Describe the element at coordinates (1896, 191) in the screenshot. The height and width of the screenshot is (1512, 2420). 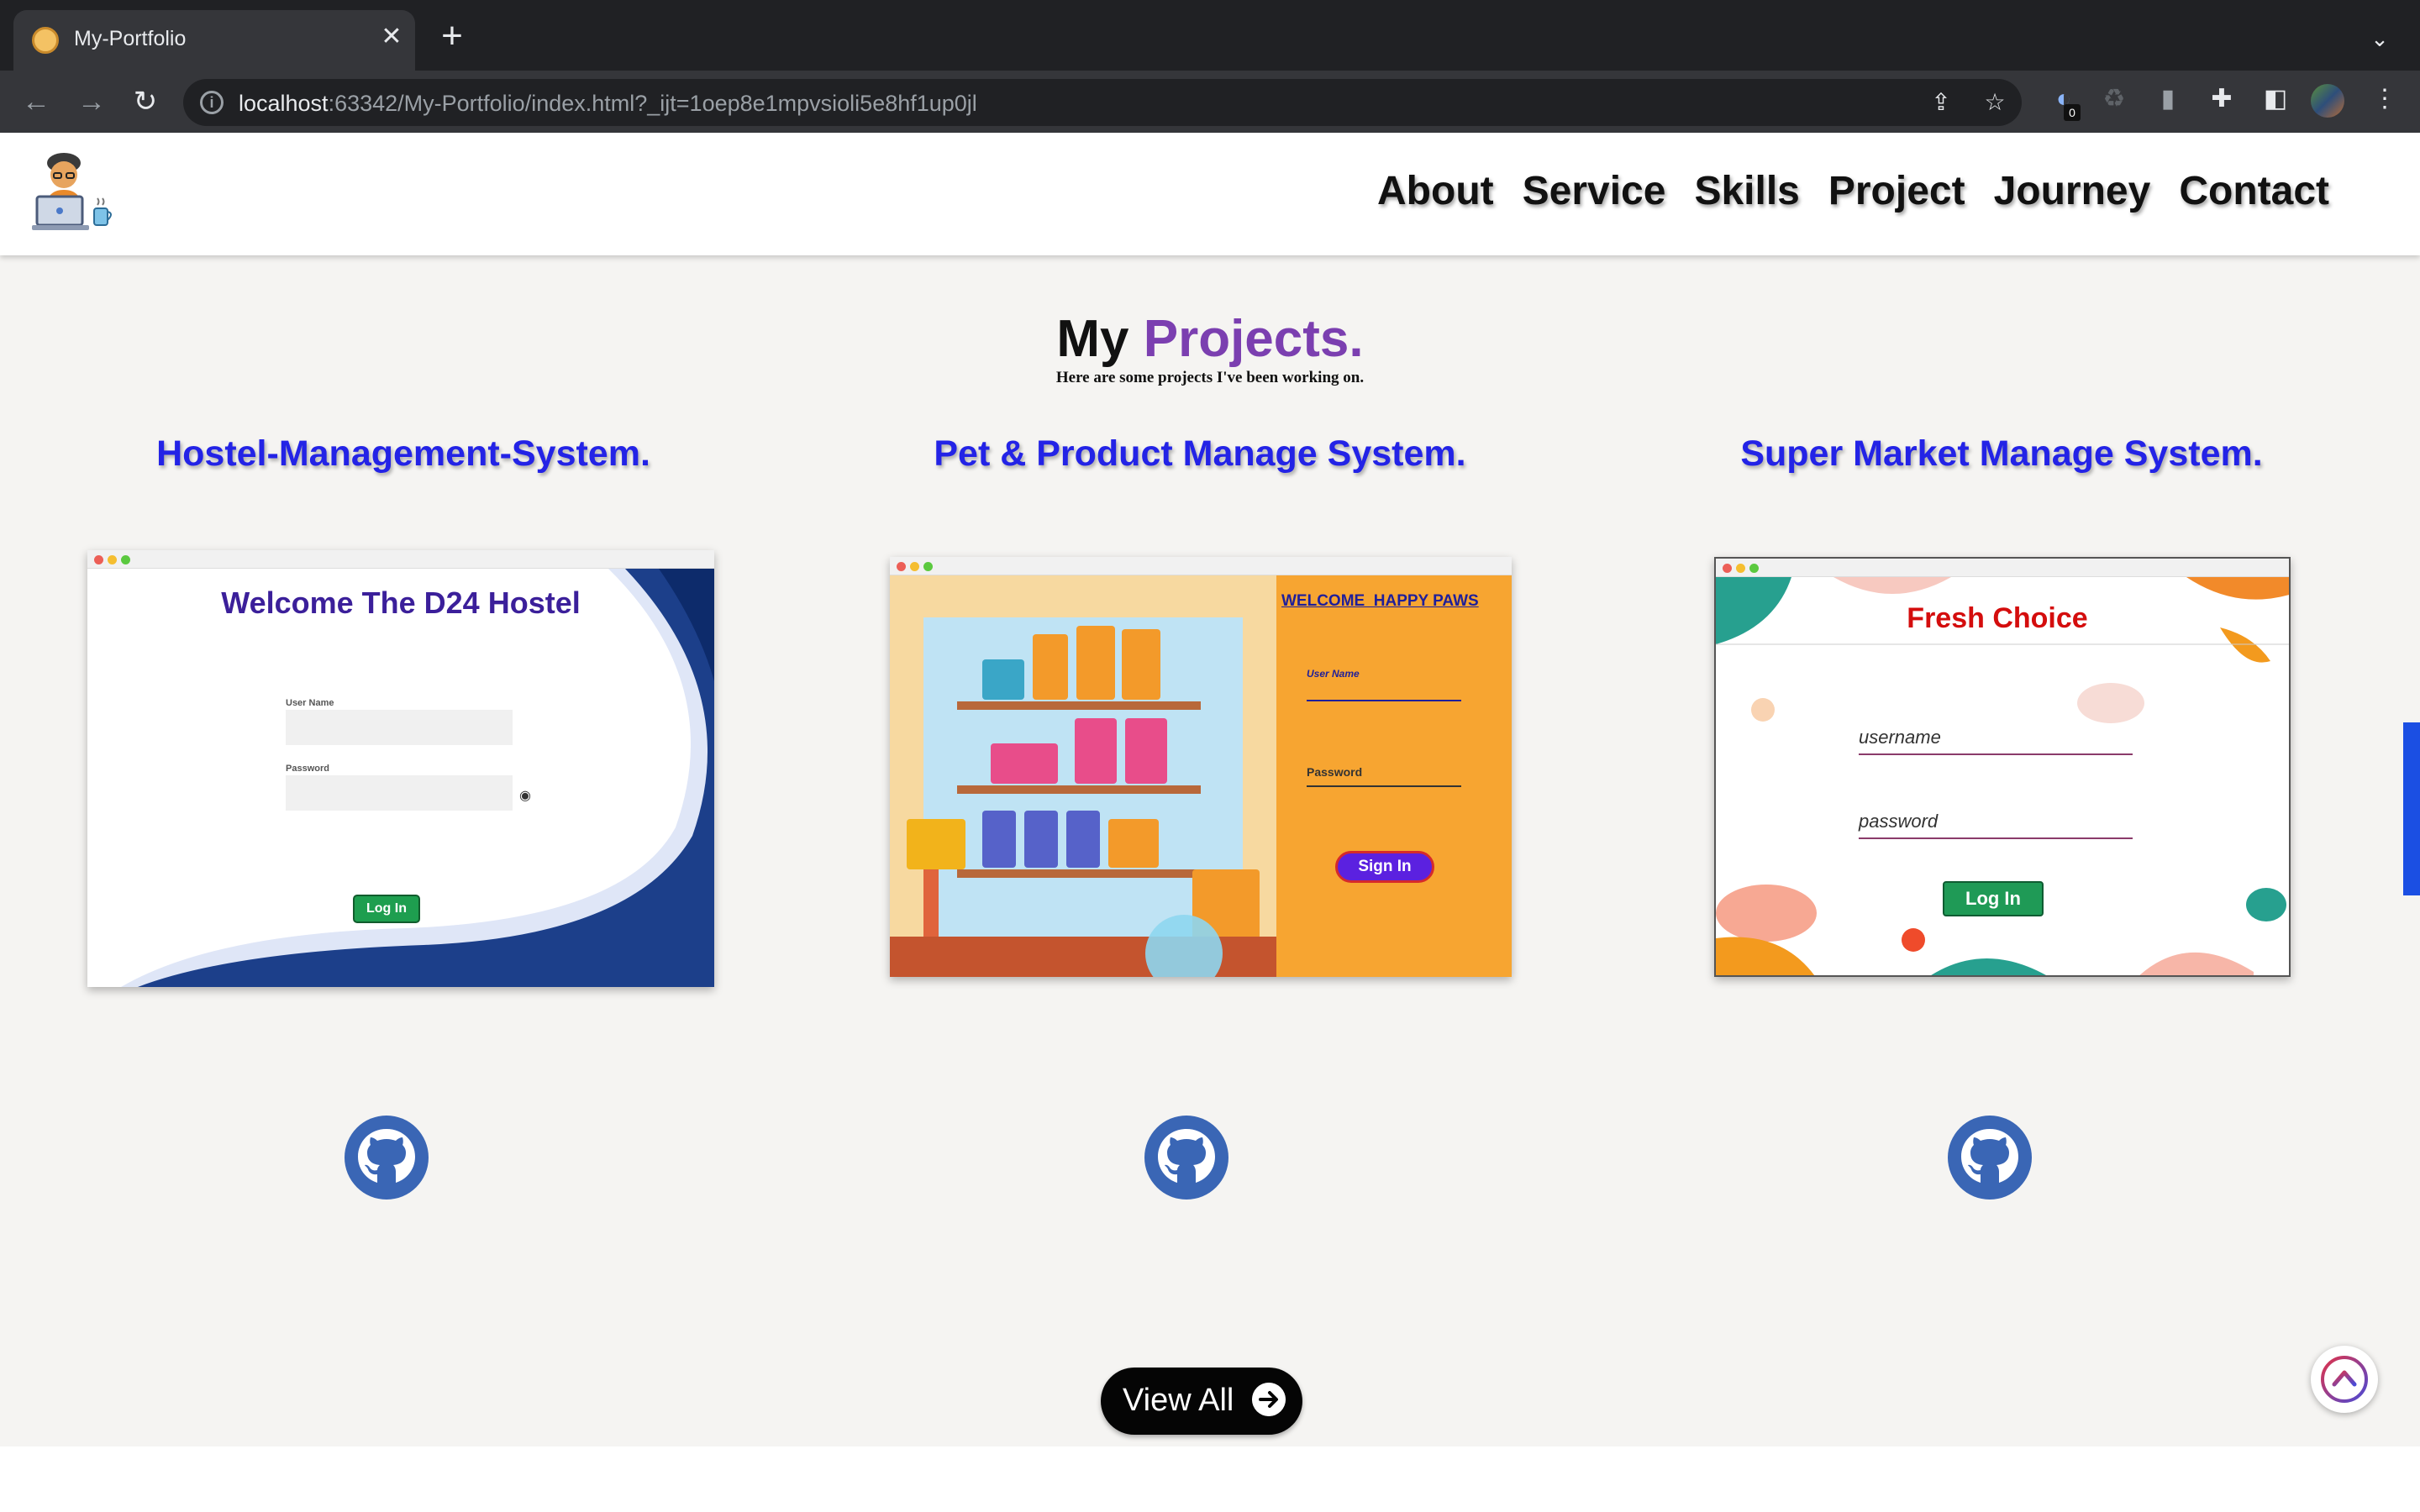
I see `nav-project: Project` at that location.